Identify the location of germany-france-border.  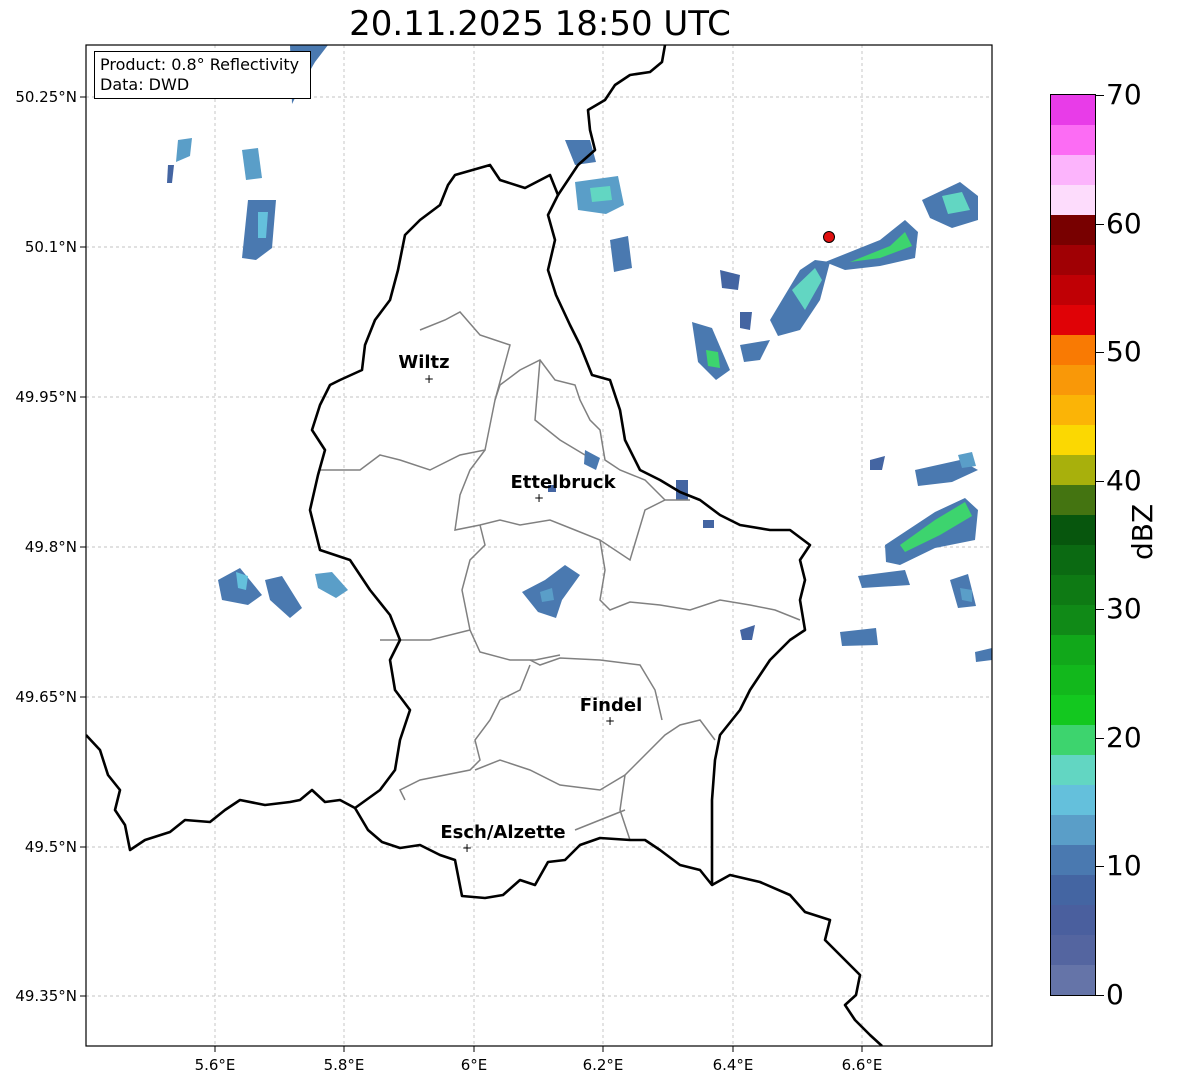
(797, 959).